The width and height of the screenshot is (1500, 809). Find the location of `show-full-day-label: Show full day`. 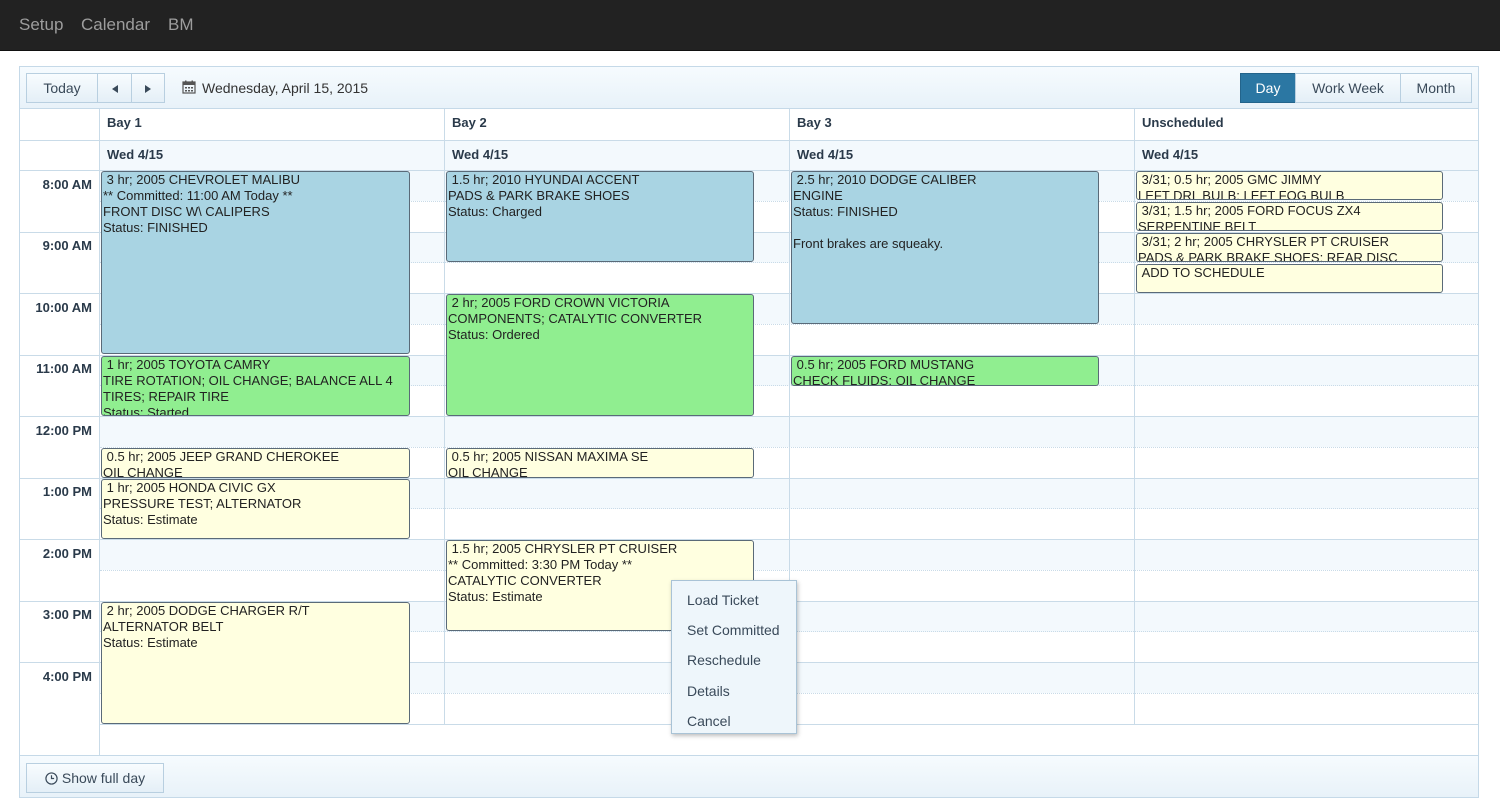

show-full-day-label: Show full day is located at coordinates (103, 778).